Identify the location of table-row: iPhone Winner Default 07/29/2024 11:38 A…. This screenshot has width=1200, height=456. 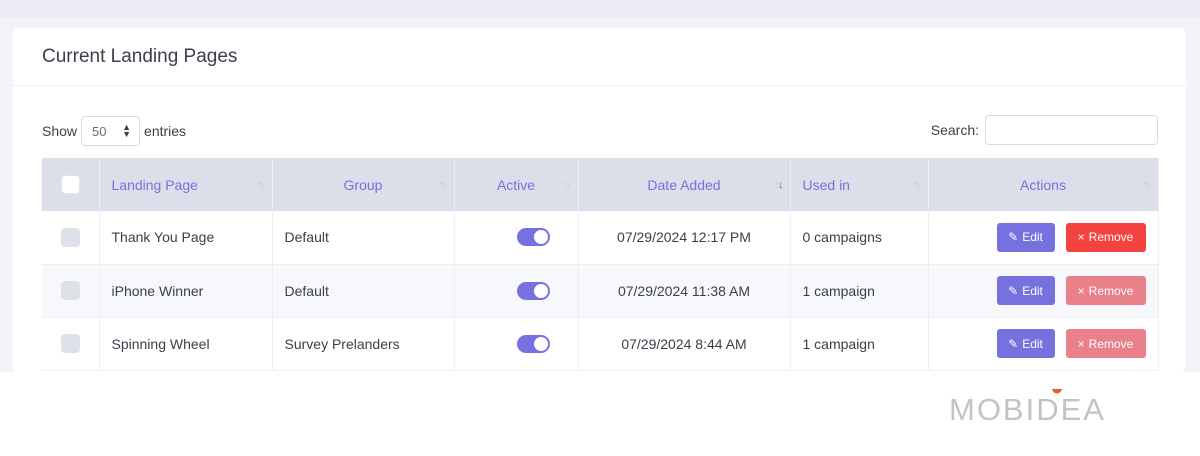
(600, 291).